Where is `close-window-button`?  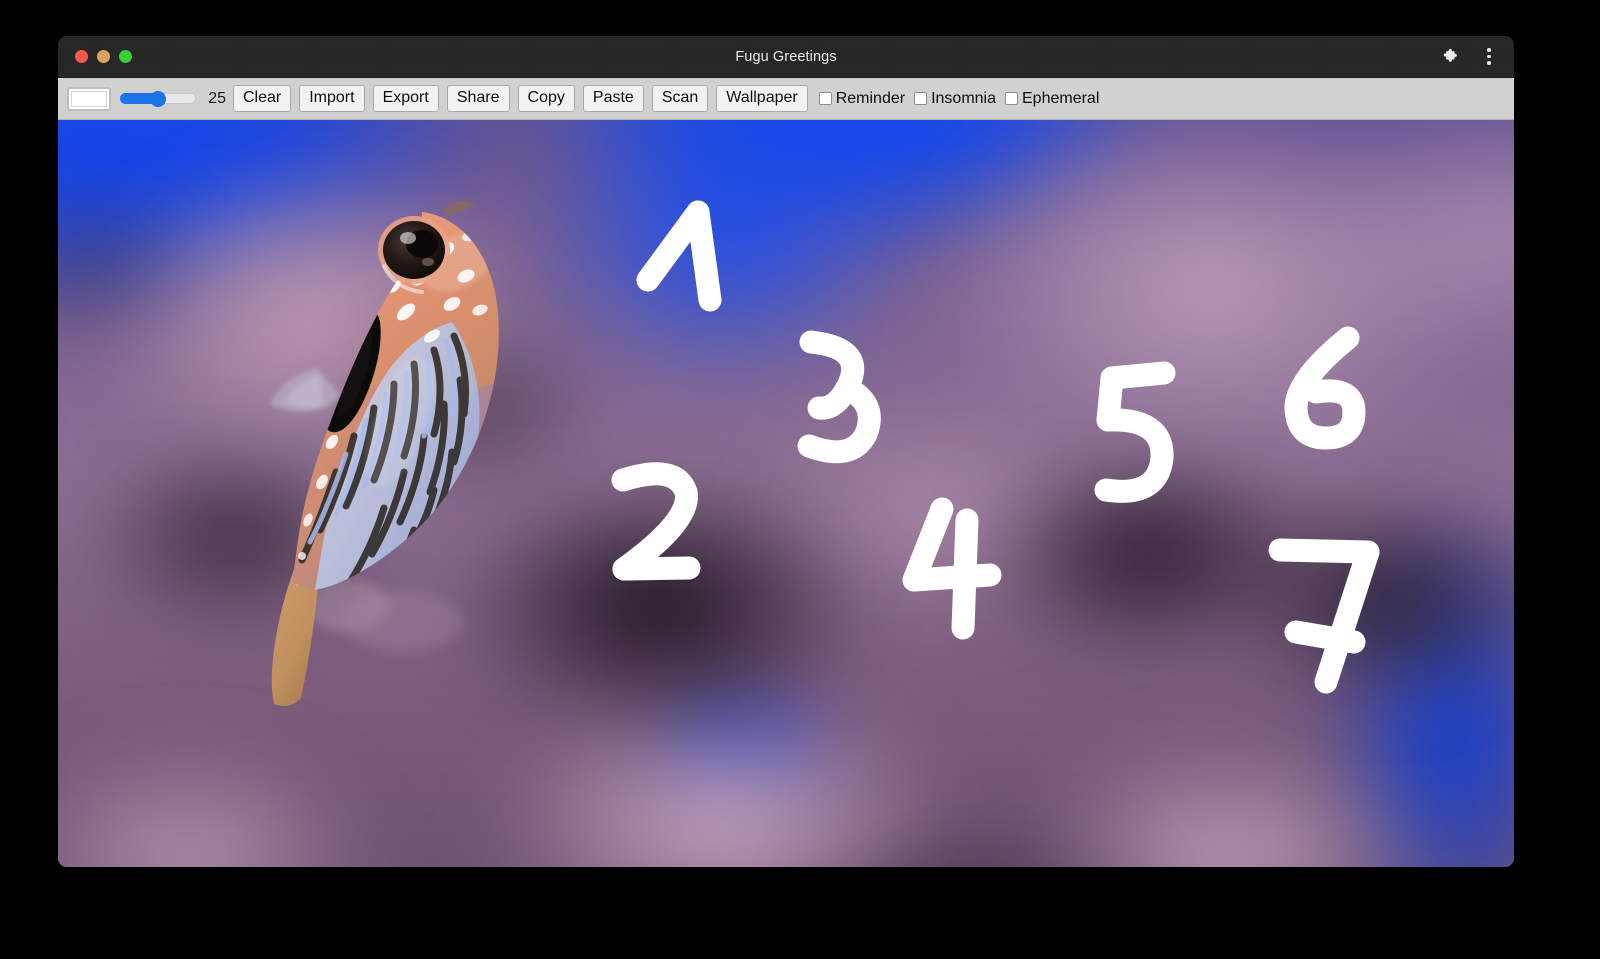
close-window-button is located at coordinates (81, 56).